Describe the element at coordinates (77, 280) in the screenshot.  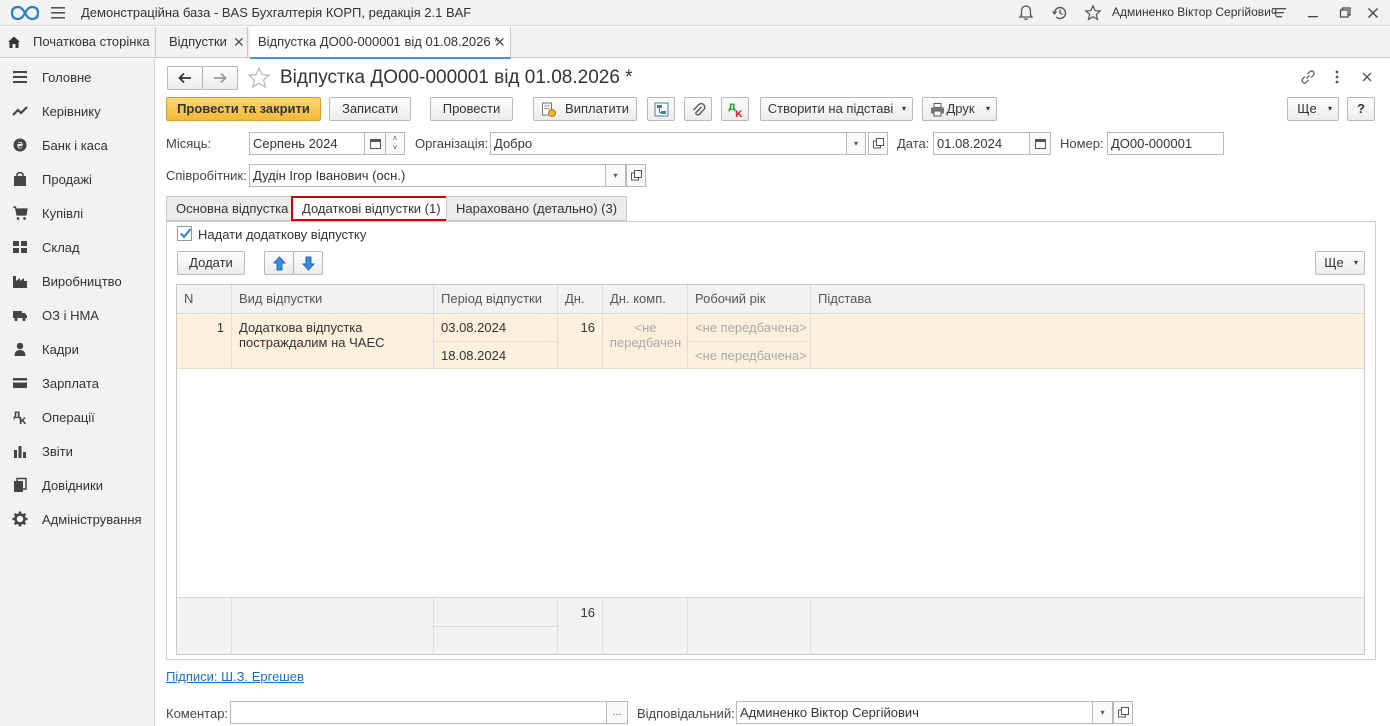
I see `sidebar-item-production: Виробництво` at that location.